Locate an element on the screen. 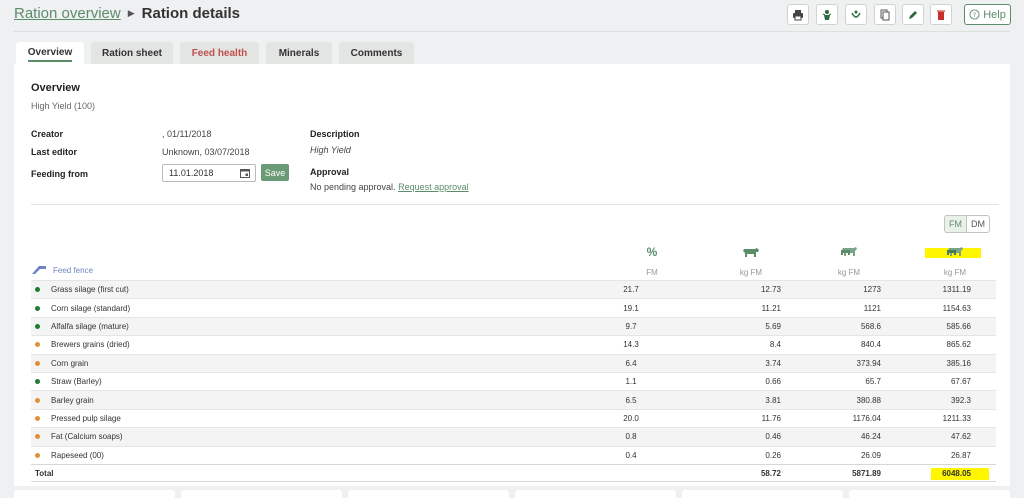 The height and width of the screenshot is (498, 1024). cell-percent: 20.0 is located at coordinates (631, 418).